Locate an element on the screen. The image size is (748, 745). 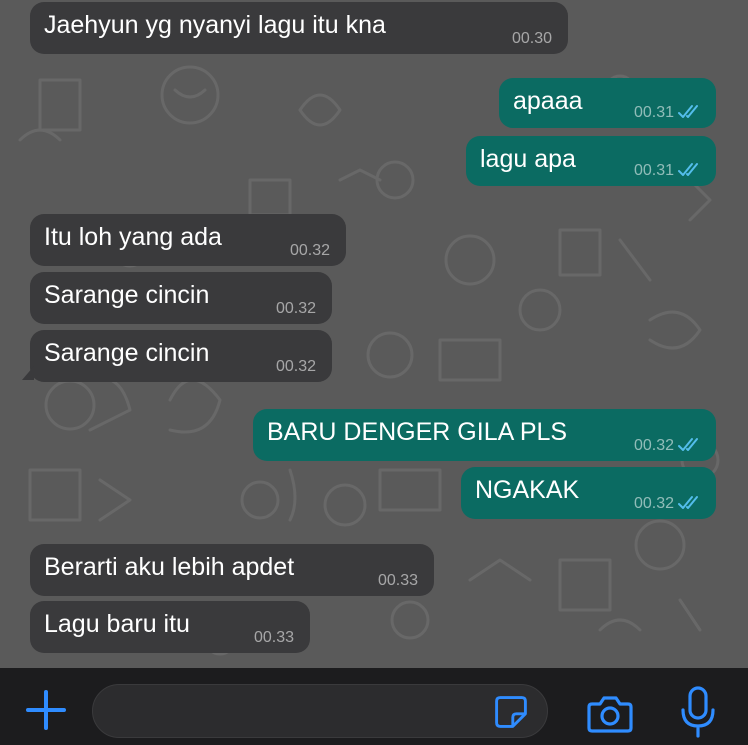
message-bubble-incoming: Jaehyun yg nyanyi lagu itu kna 00.30 is located at coordinates (299, 28).